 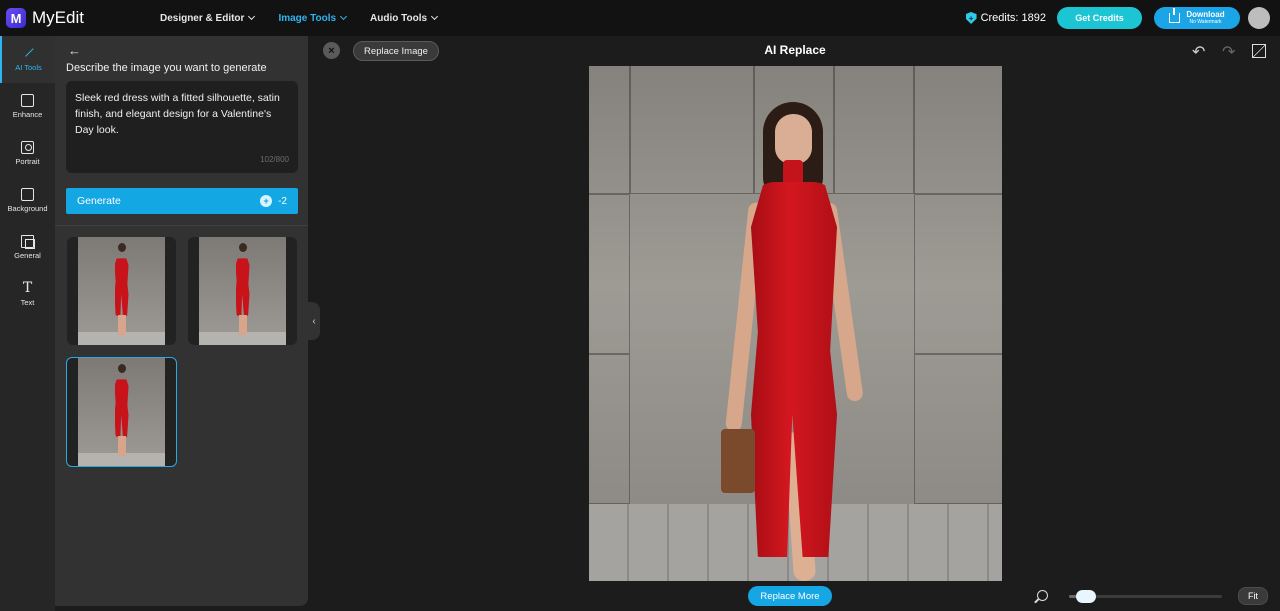 What do you see at coordinates (1228, 52) in the screenshot?
I see `redo-icon: ↷` at bounding box center [1228, 52].